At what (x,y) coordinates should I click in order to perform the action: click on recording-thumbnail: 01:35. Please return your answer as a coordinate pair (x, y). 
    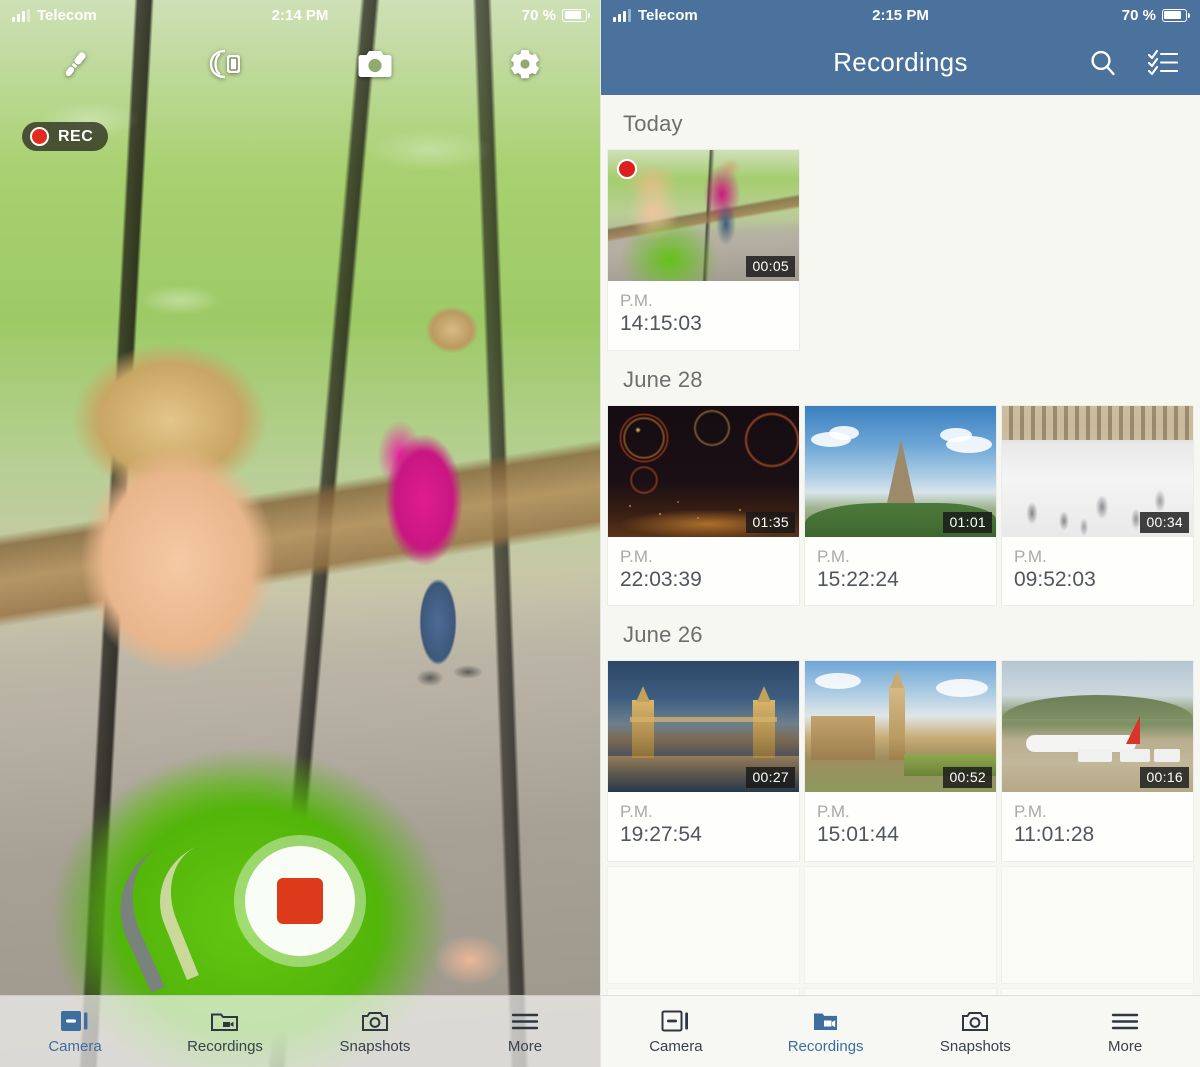
    Looking at the image, I should click on (703, 471).